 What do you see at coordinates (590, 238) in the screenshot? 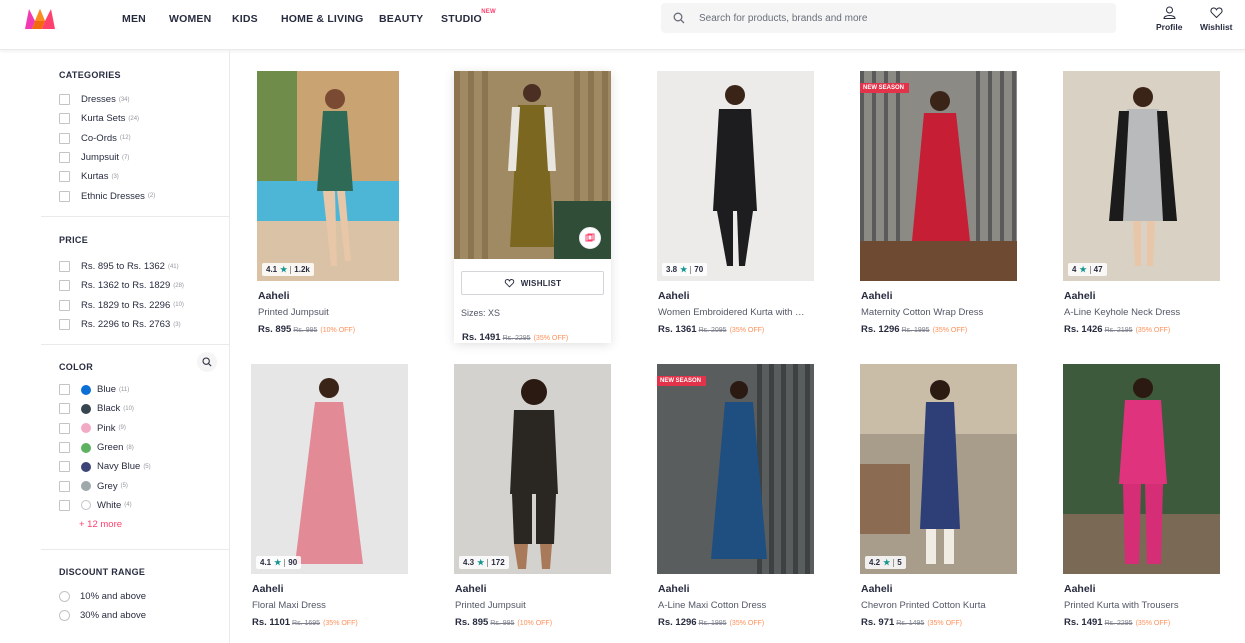
I see `similar-products-button` at bounding box center [590, 238].